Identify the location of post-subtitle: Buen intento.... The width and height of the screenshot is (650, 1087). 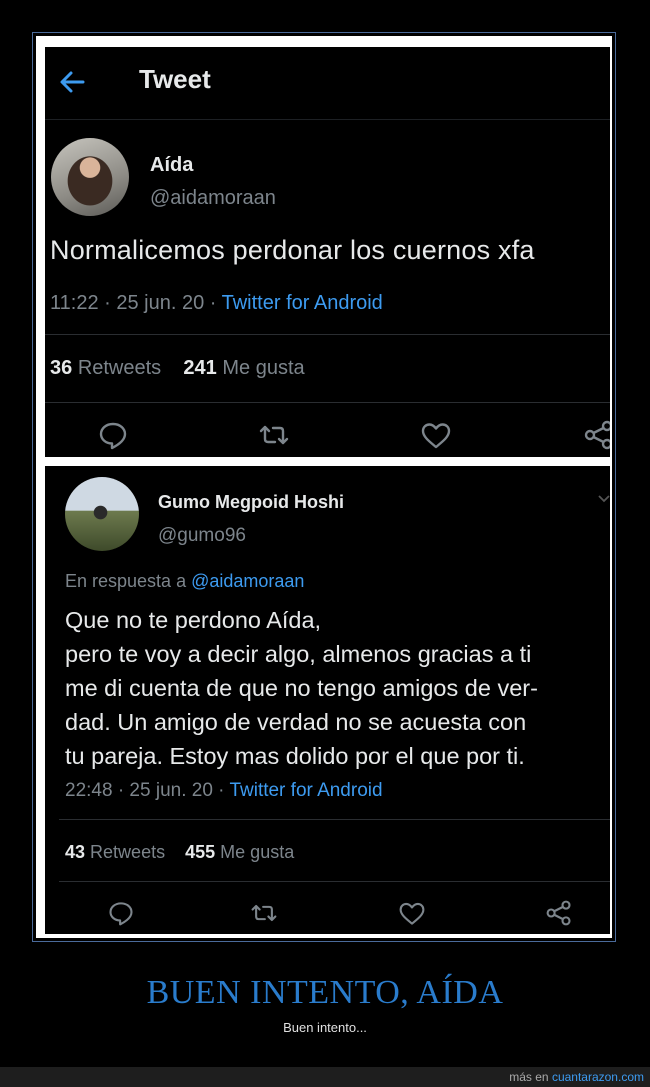
(325, 1027).